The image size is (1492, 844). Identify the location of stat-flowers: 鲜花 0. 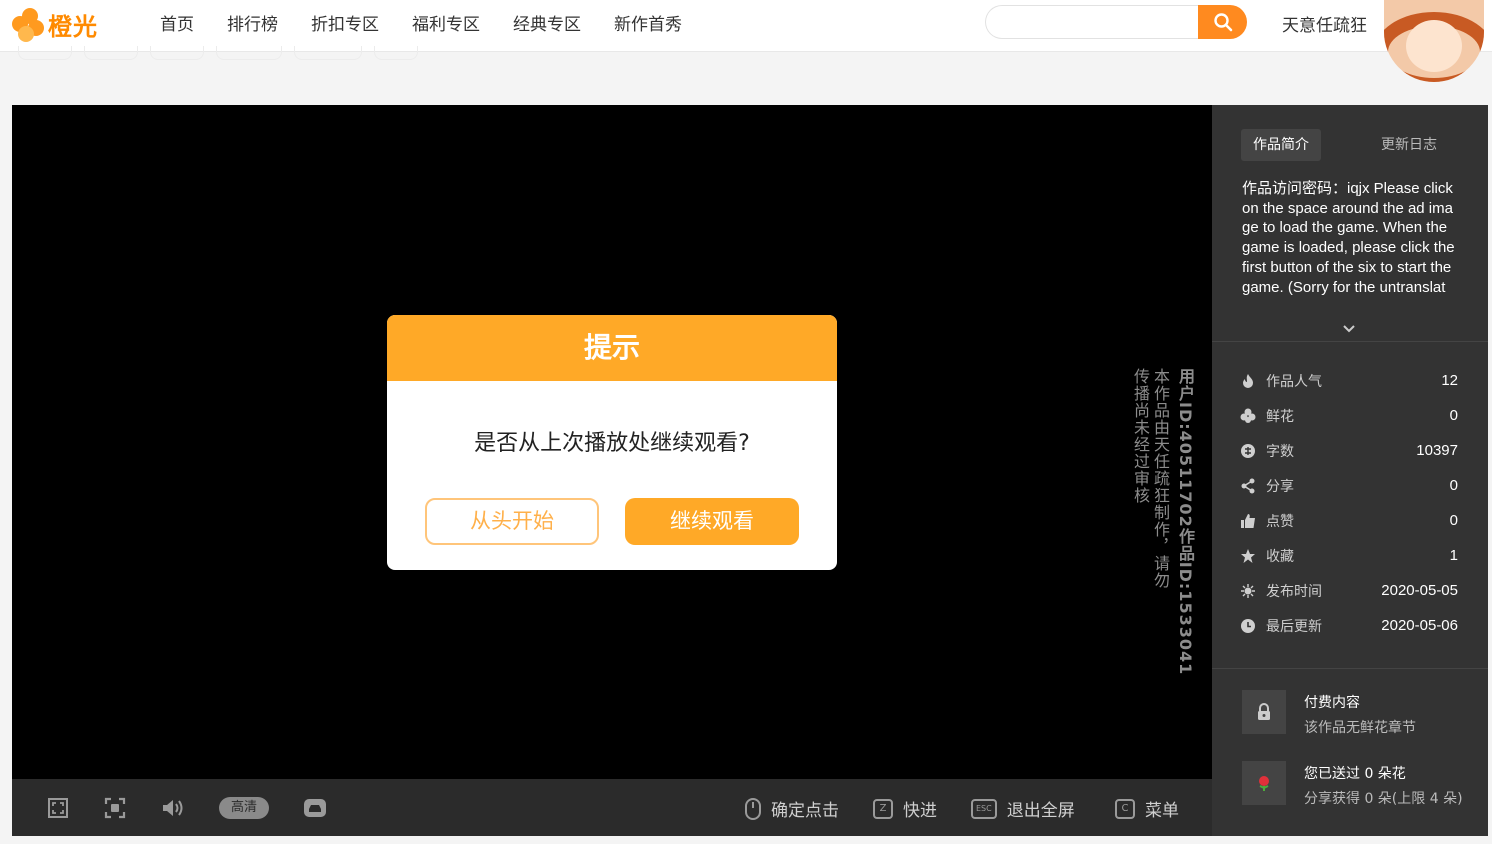
(1349, 415).